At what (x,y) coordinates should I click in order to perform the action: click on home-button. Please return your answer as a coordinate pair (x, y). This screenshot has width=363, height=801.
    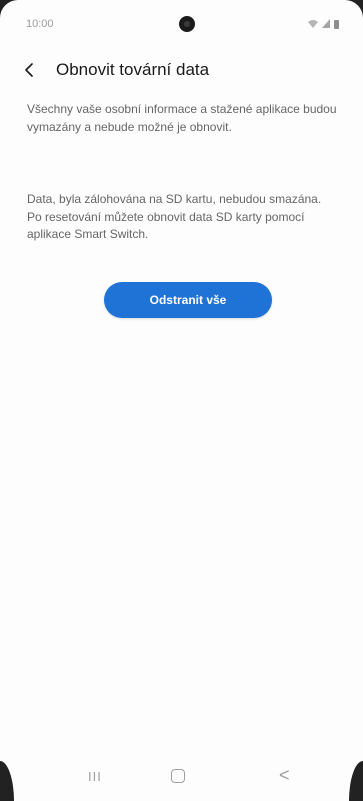
    Looking at the image, I should click on (178, 776).